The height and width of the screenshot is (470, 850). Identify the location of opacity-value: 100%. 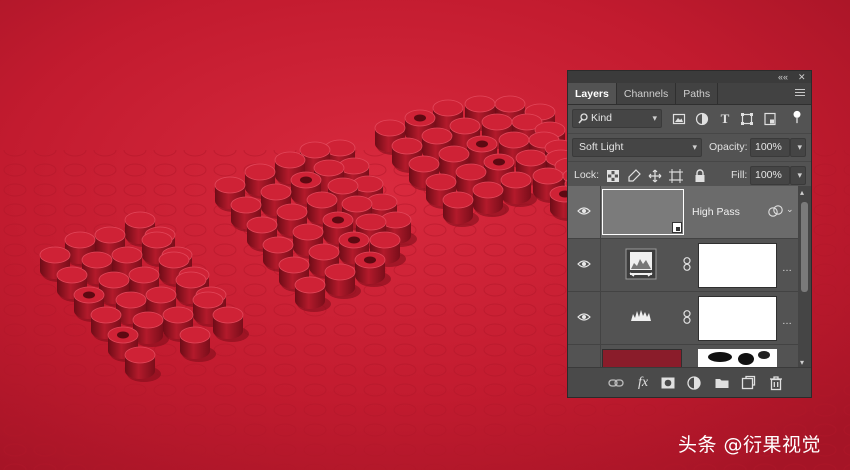
(768, 147).